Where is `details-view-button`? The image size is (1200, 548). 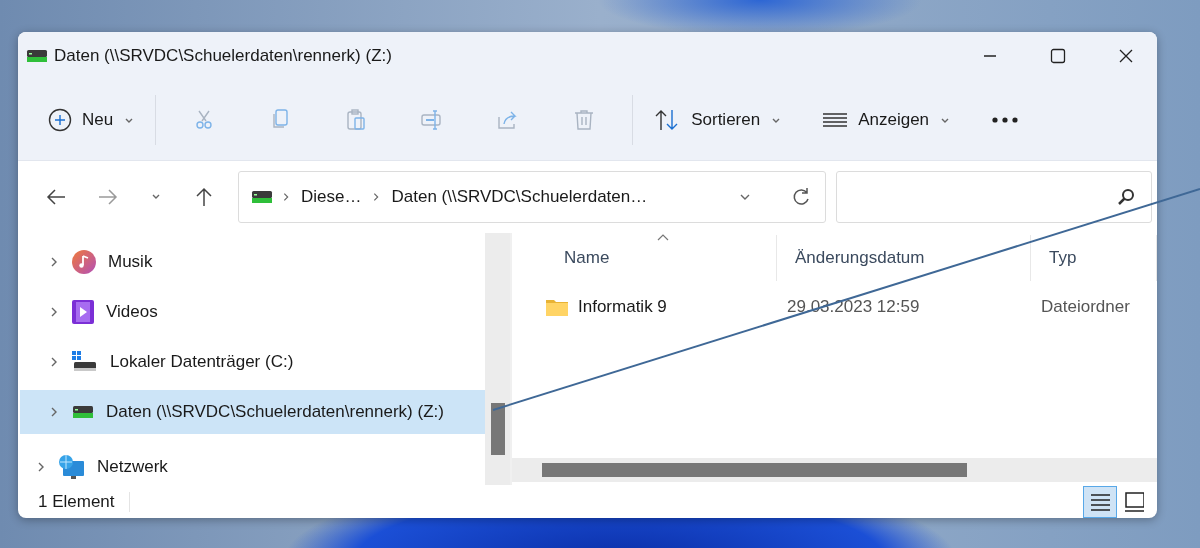 details-view-button is located at coordinates (1100, 501).